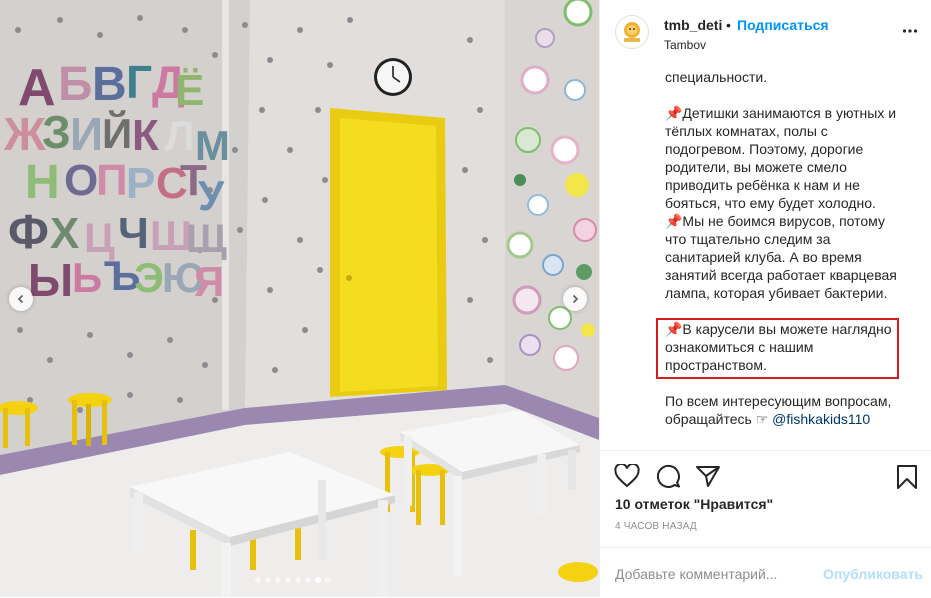 The height and width of the screenshot is (598, 931). Describe the element at coordinates (64, 233) in the screenshot. I see `svg-text: Х` at that location.